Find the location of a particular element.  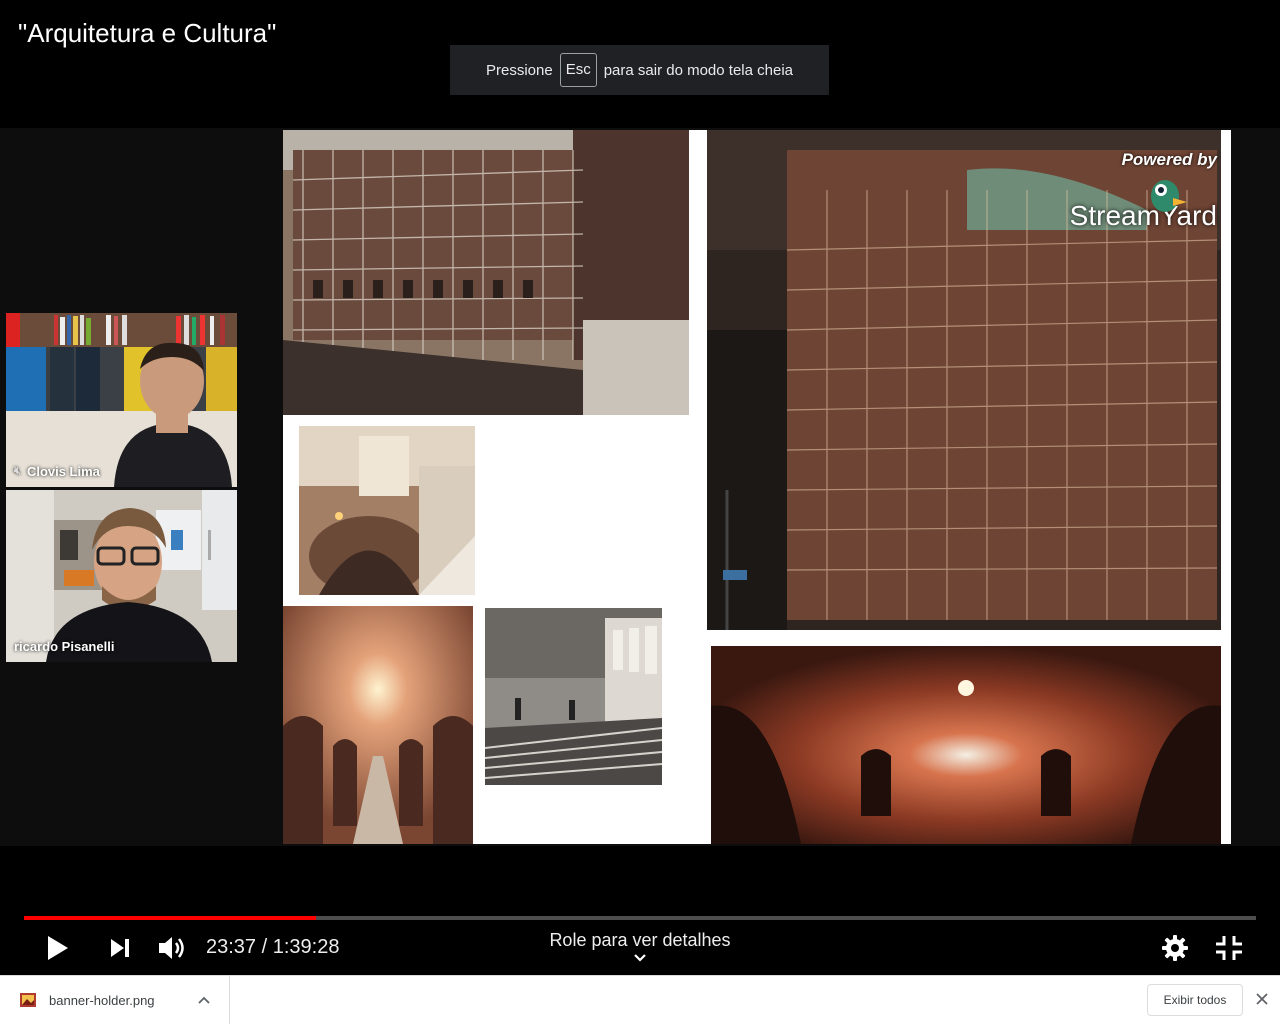

next-icon is located at coordinates (120, 948).